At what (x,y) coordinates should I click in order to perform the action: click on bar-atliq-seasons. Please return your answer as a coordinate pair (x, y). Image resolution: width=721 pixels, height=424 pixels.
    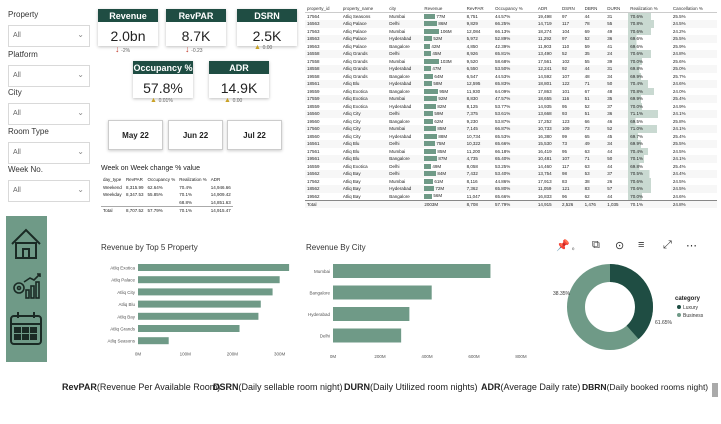
    Looking at the image, I should click on (153, 341).